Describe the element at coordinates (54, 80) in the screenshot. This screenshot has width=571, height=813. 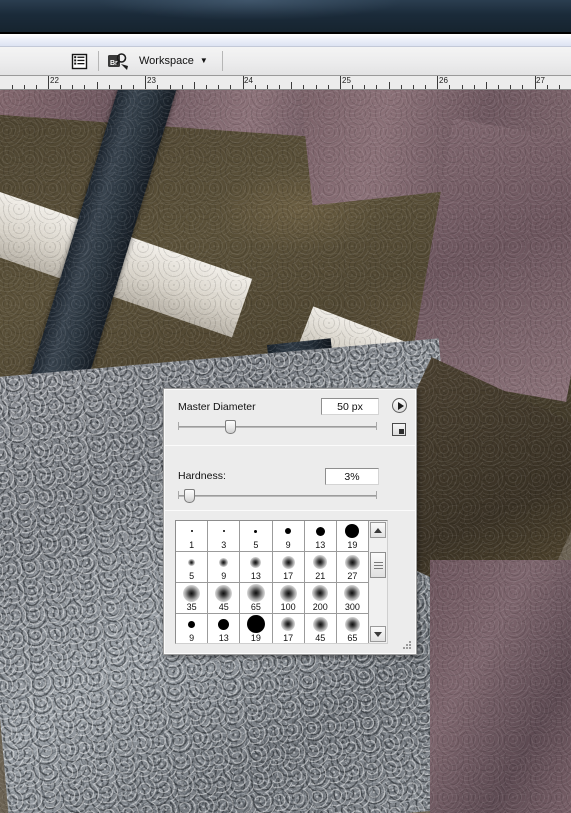
I see `ruler-unit-label: 22` at that location.